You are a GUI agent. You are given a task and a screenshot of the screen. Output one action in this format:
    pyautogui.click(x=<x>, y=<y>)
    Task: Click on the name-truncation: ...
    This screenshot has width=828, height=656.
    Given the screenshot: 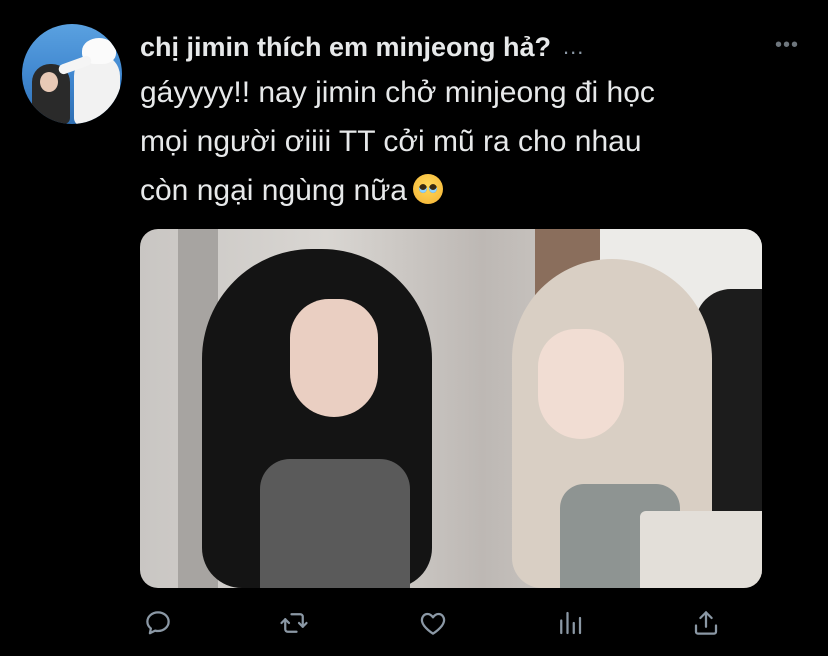 What is the action you would take?
    pyautogui.click(x=574, y=46)
    